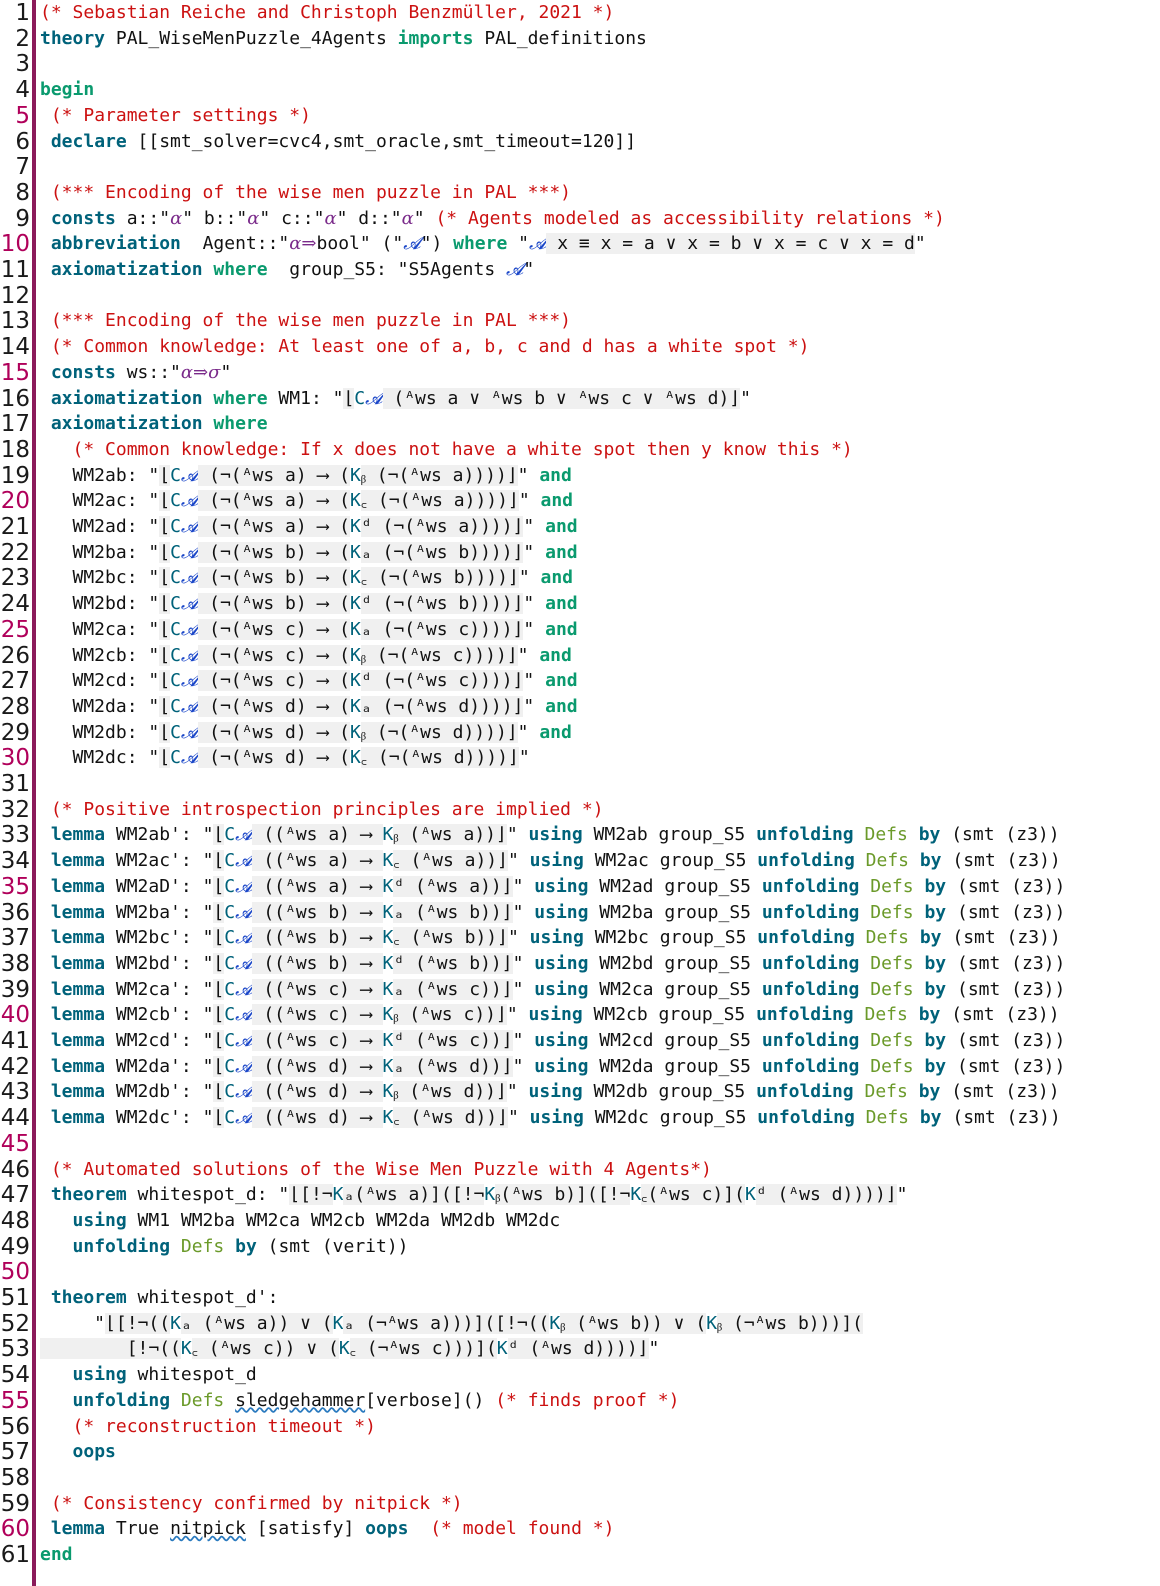 This screenshot has height=1586, width=1160. Describe the element at coordinates (580, 296) in the screenshot. I see `code-line: 12` at that location.